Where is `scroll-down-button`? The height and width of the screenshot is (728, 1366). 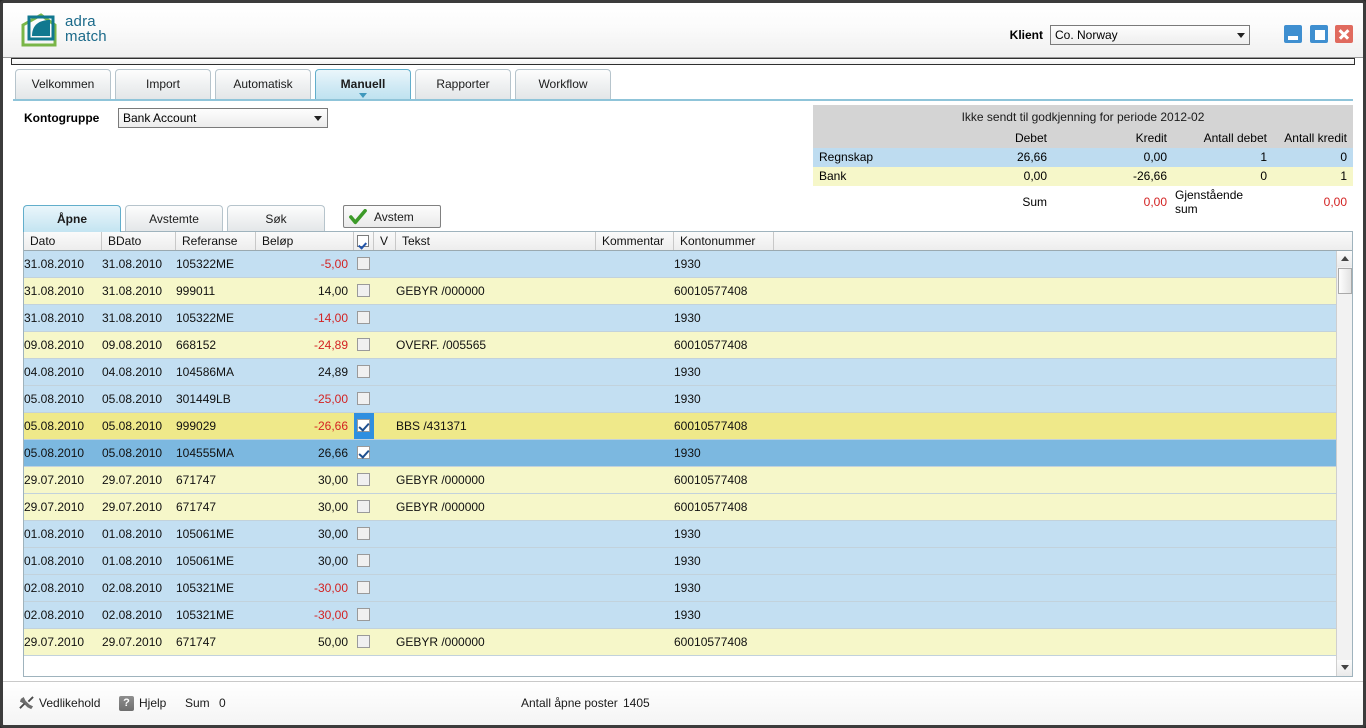
scroll-down-button is located at coordinates (1344, 668).